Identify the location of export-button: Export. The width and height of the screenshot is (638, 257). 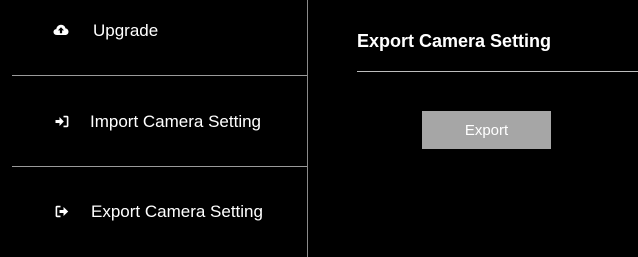
(486, 130).